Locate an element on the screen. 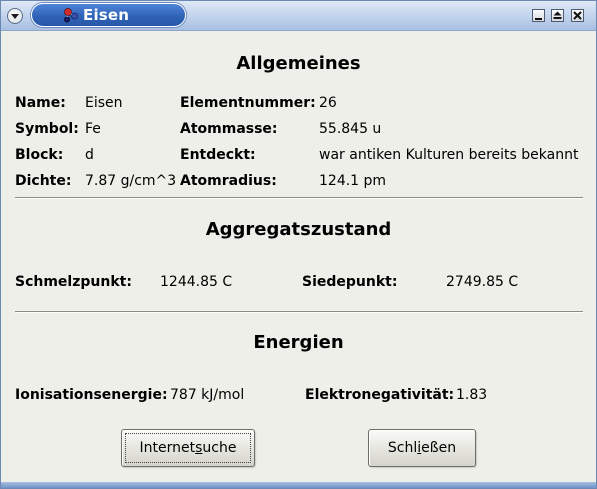 This screenshot has width=597, height=489. melting-point-label: Schmelzpunkt: is located at coordinates (73, 282).